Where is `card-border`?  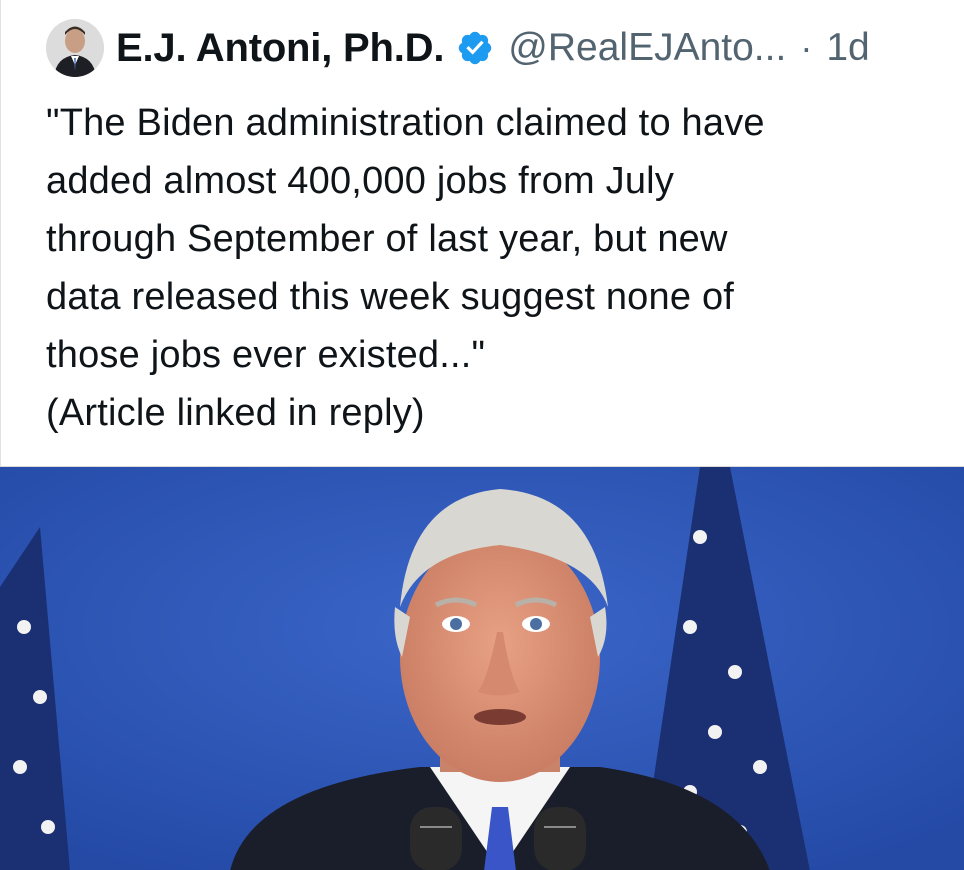 card-border is located at coordinates (4, 233).